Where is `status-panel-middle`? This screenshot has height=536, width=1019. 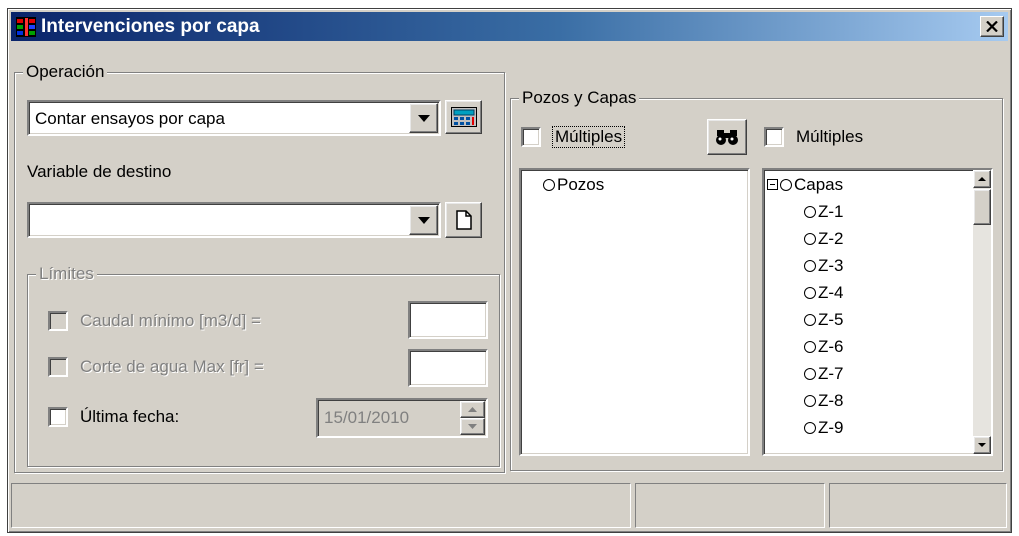 status-panel-middle is located at coordinates (730, 505).